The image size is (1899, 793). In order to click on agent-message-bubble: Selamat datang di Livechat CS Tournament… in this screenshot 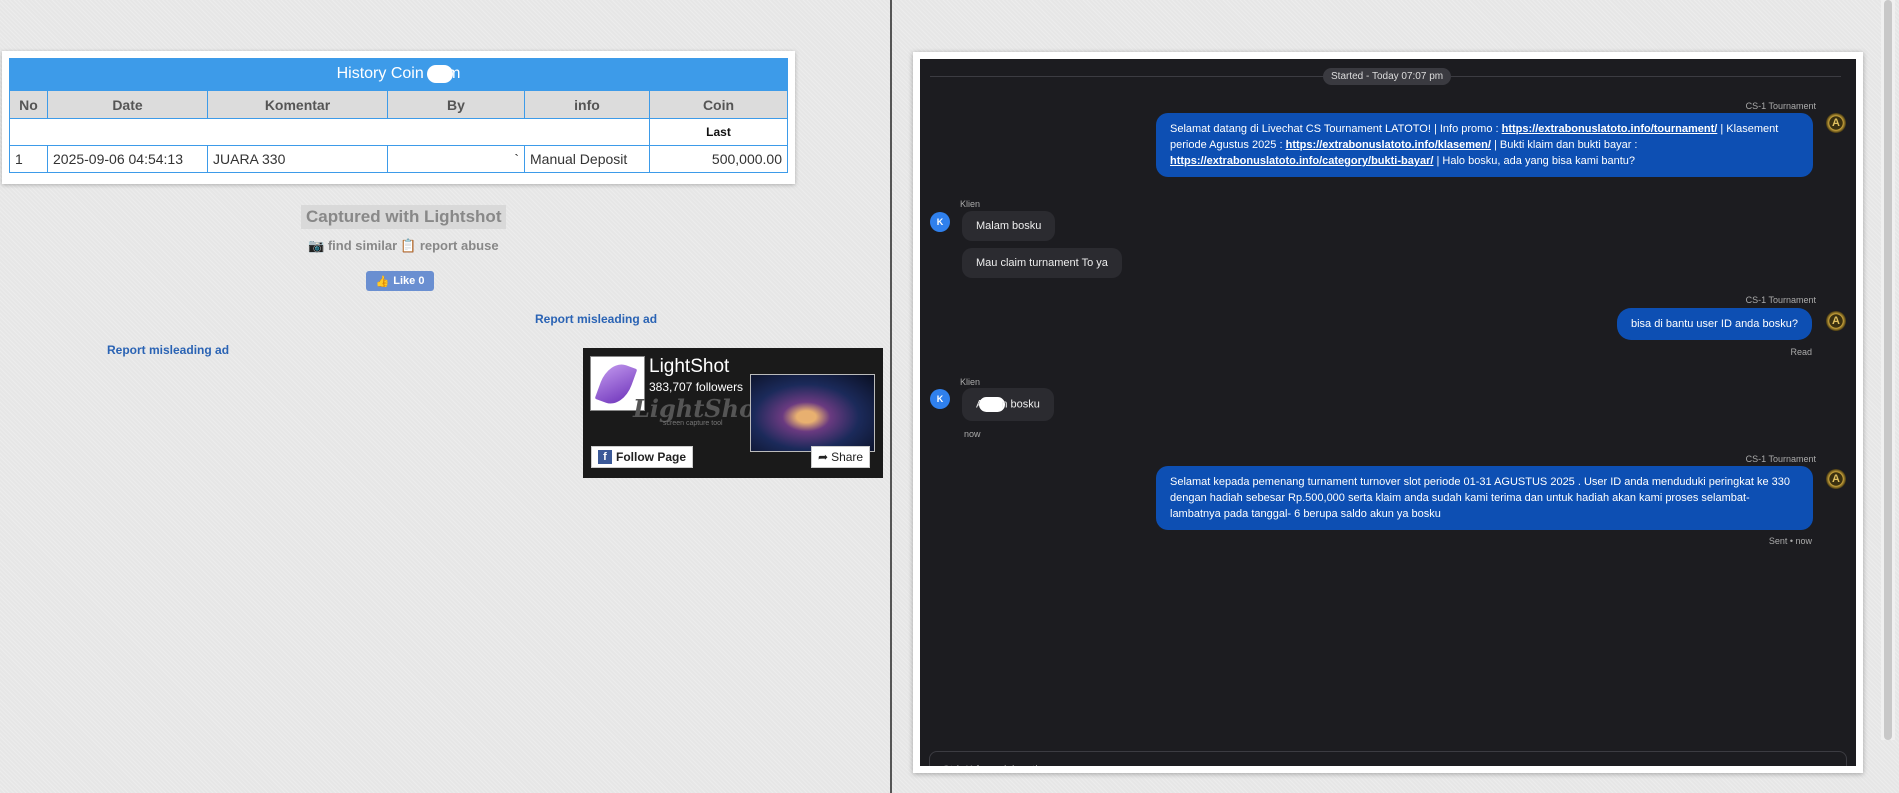, I will do `click(1484, 145)`.